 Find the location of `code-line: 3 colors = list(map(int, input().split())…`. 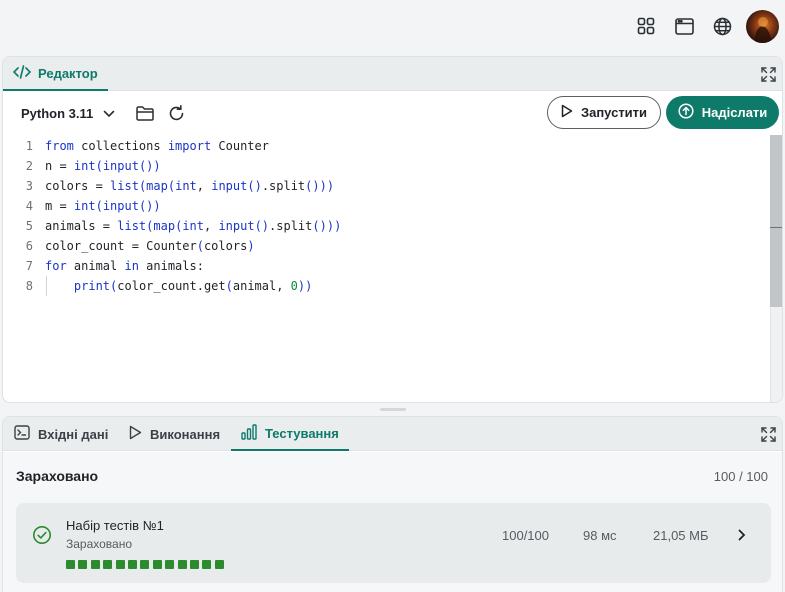

code-line: 3 colors = list(map(int, input().split())… is located at coordinates (386, 186).